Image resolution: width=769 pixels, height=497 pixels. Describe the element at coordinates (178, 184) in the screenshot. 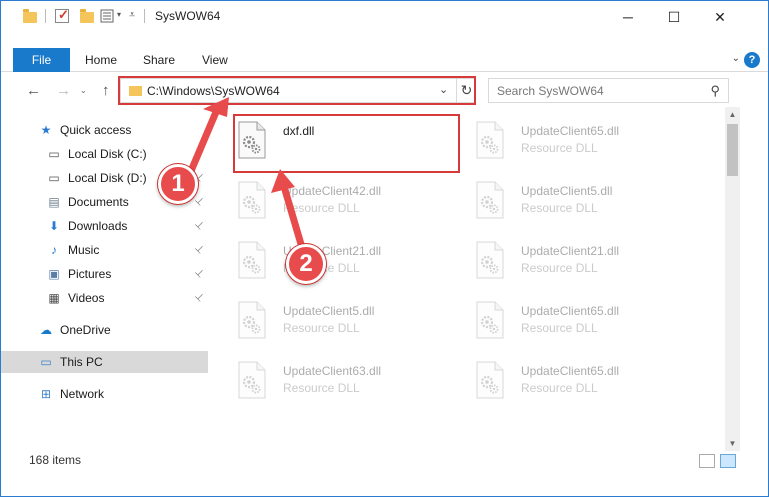

I see `callout-1: 1` at that location.